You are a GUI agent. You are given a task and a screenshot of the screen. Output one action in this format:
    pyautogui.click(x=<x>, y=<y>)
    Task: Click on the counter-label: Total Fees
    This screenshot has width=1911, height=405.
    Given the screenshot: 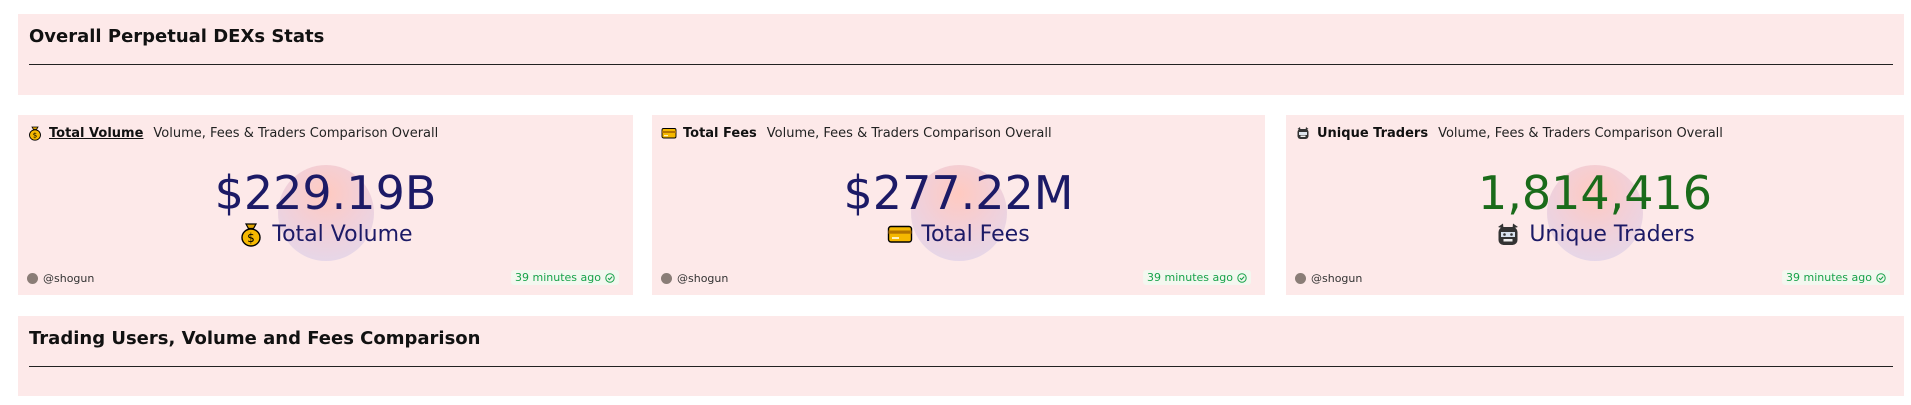 What is the action you would take?
    pyautogui.click(x=958, y=234)
    